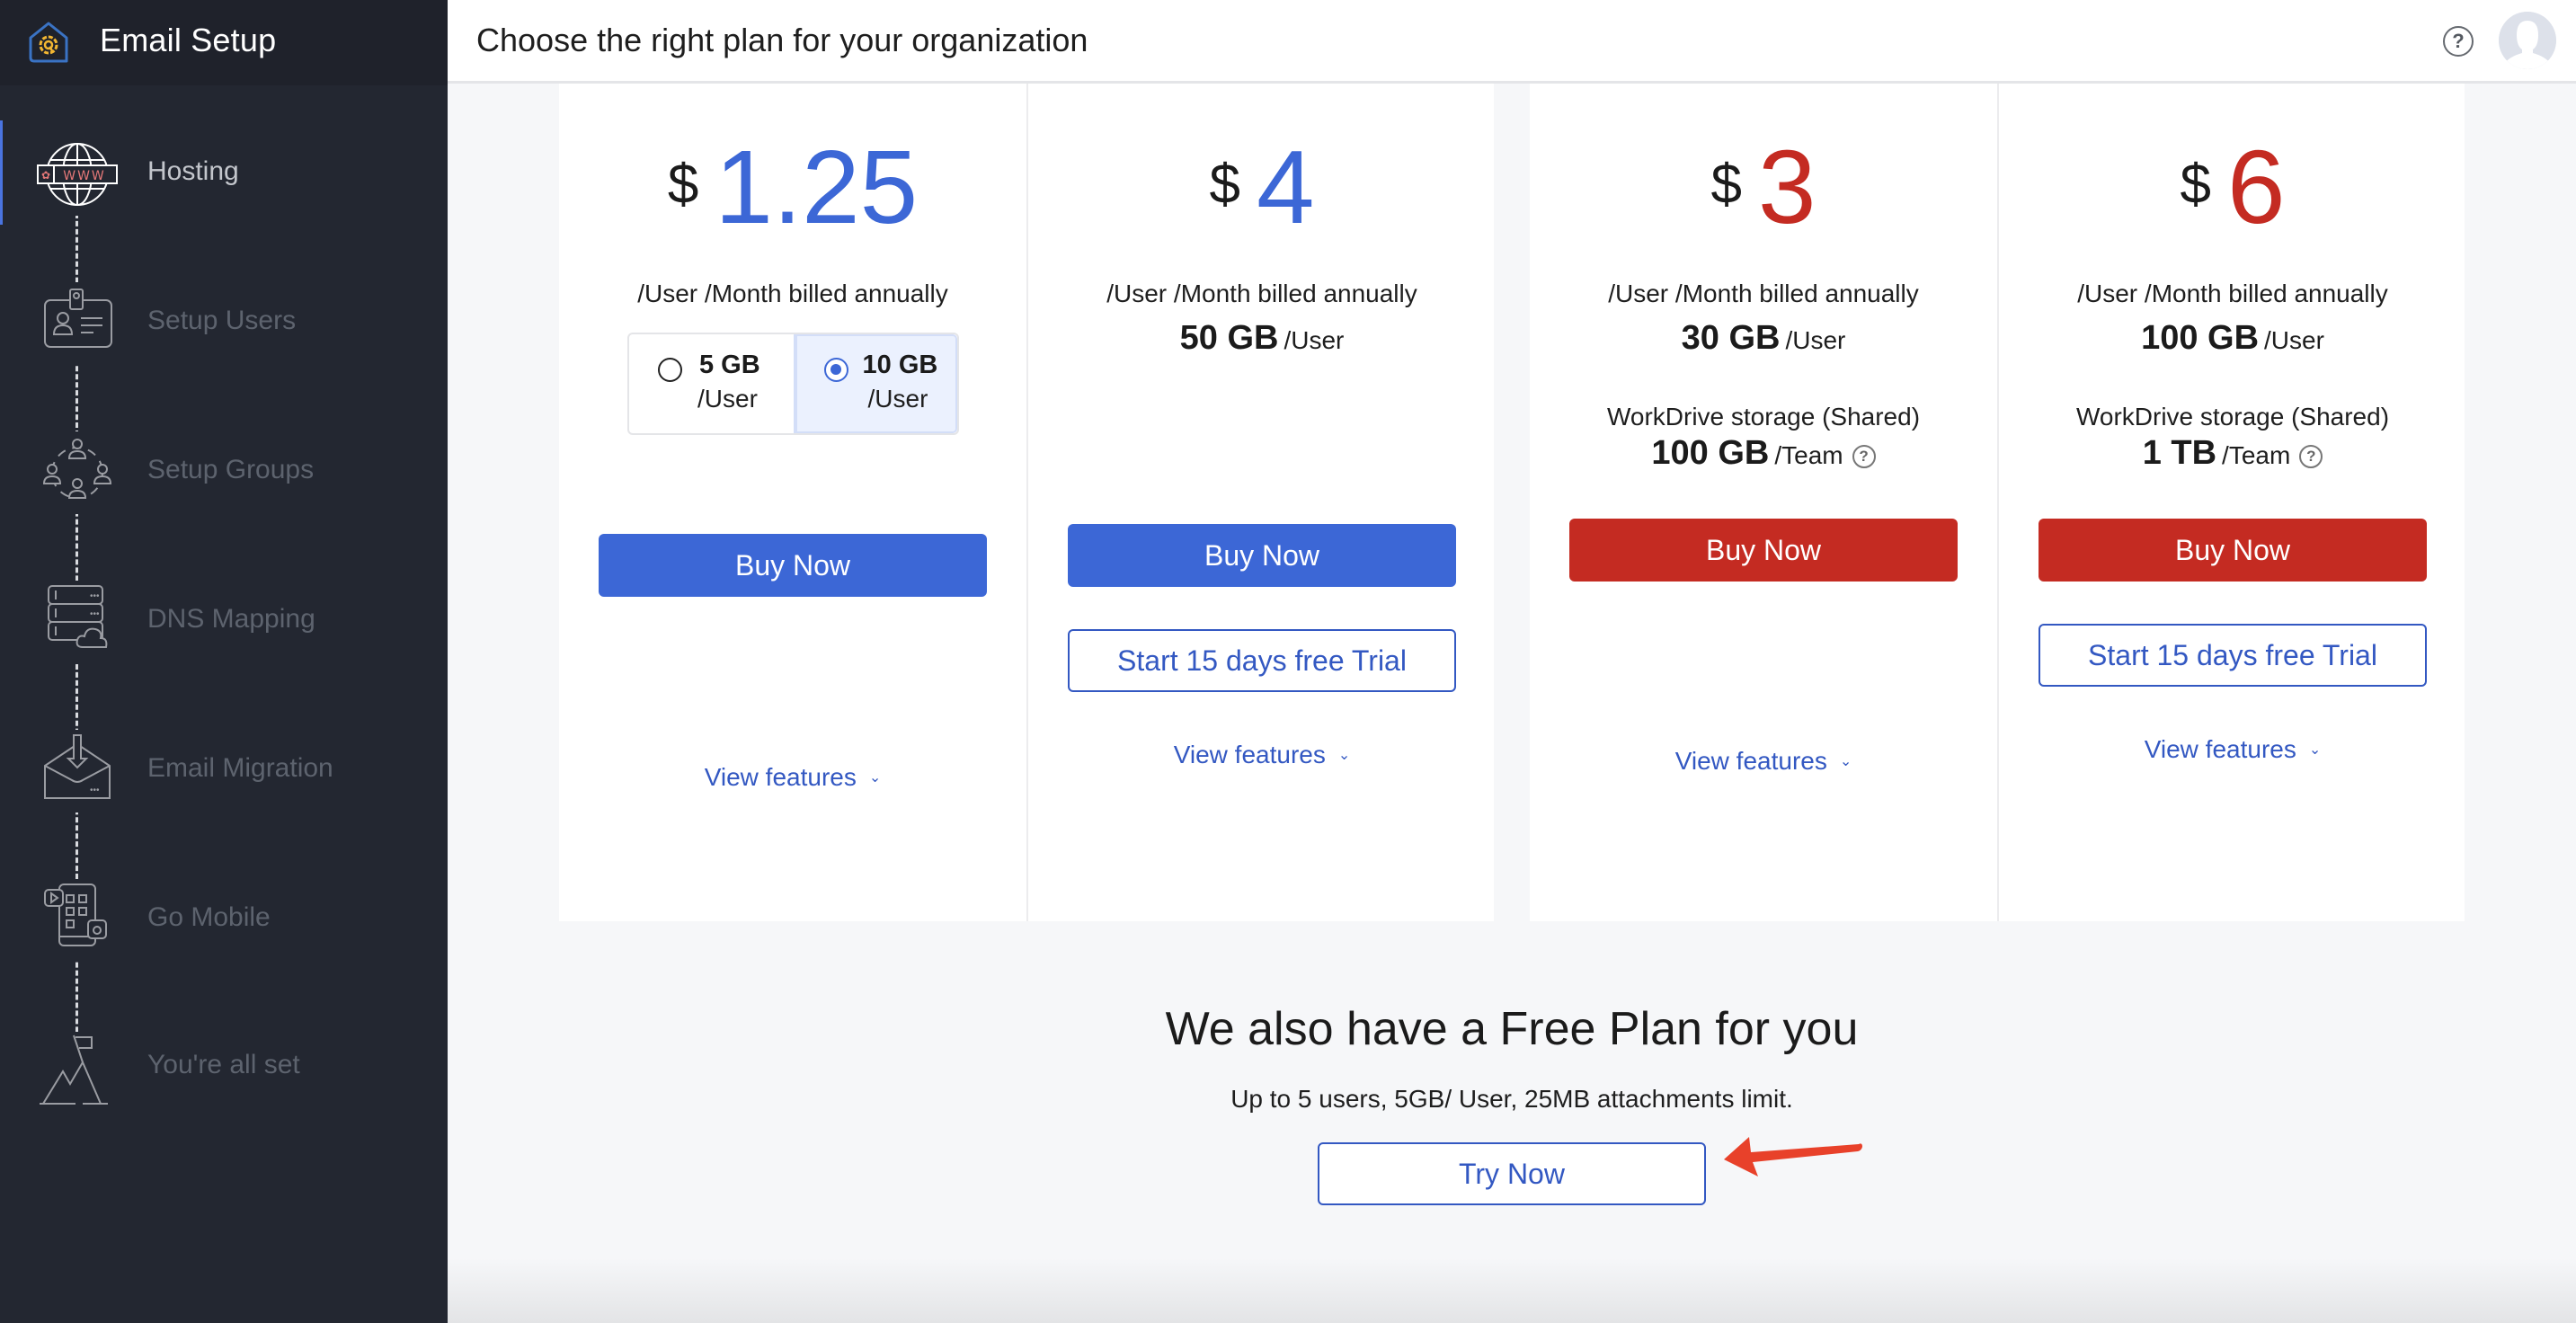 Image resolution: width=2576 pixels, height=1323 pixels. I want to click on storage-toggle: 5 GB /User 10 GB /User, so click(793, 384).